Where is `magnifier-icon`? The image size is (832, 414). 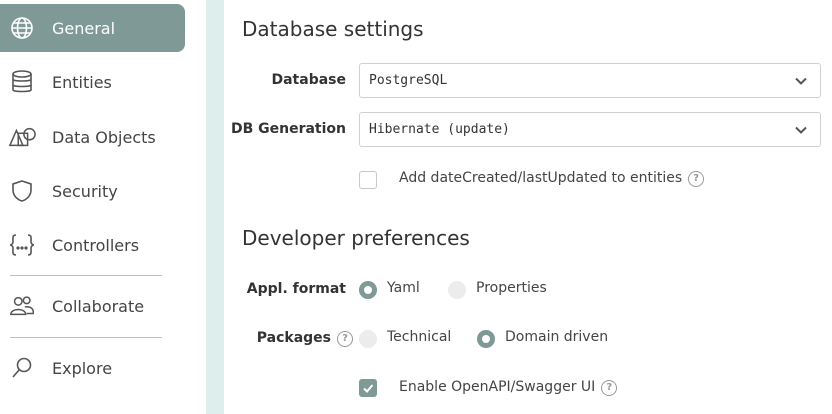
magnifier-icon is located at coordinates (22, 368).